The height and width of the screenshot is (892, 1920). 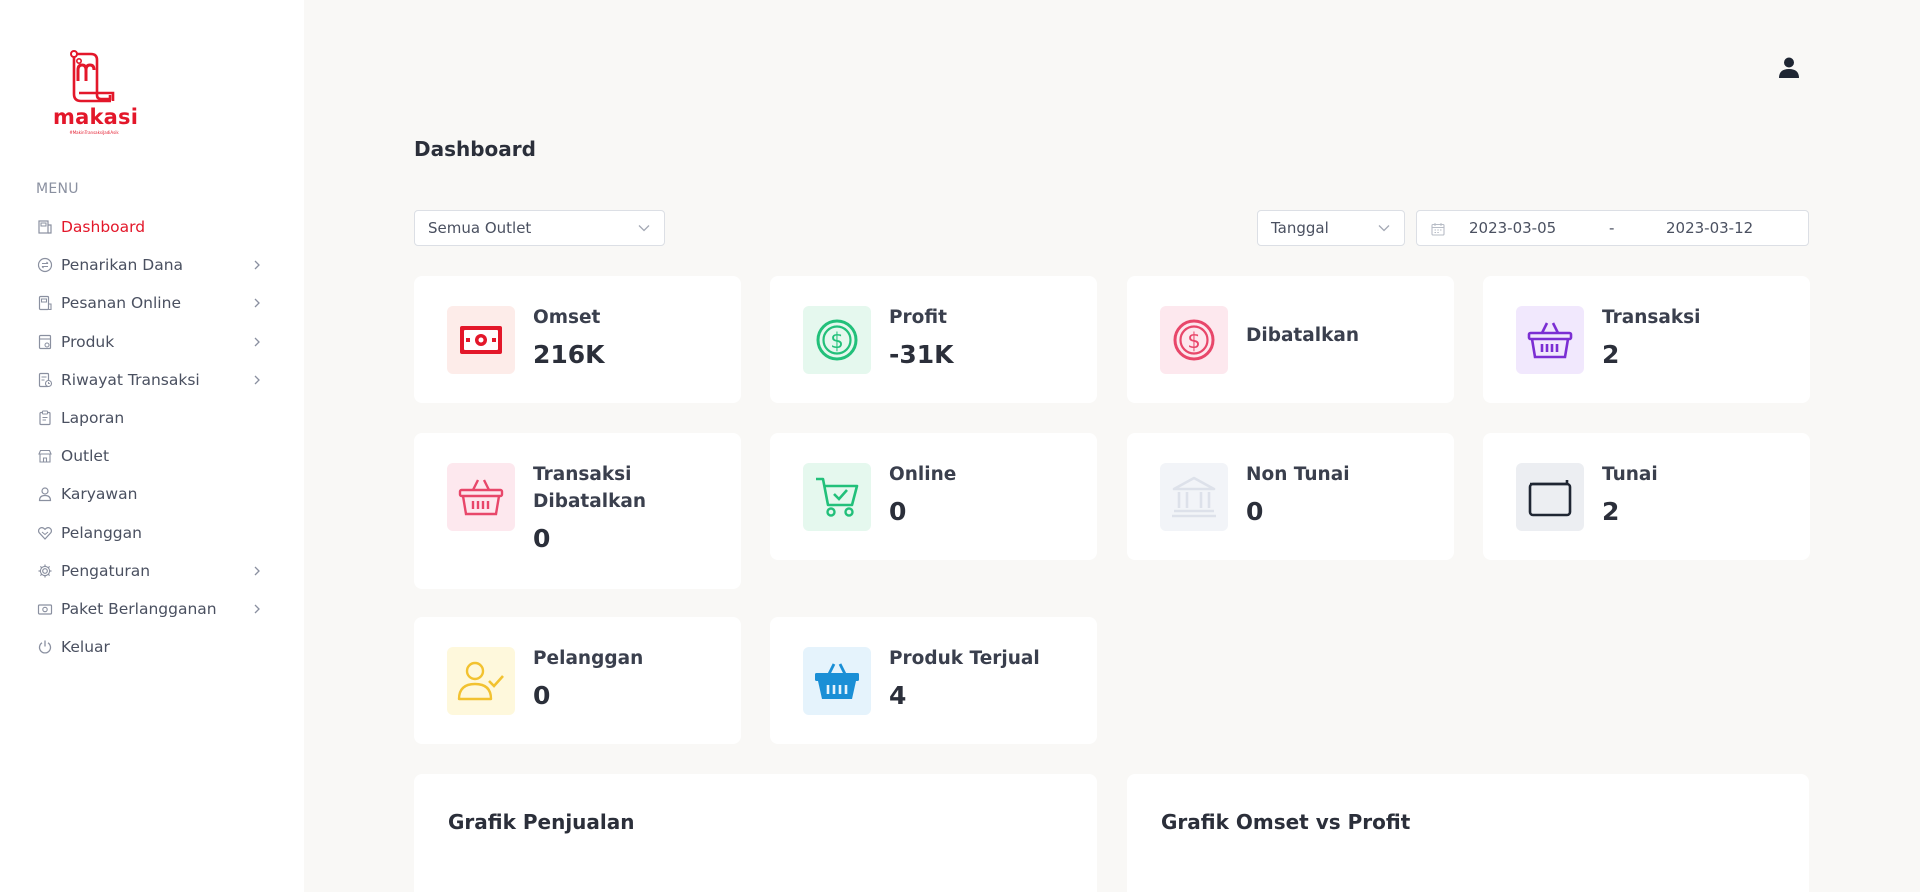 What do you see at coordinates (588, 658) in the screenshot?
I see `stat-label: Pelanggan` at bounding box center [588, 658].